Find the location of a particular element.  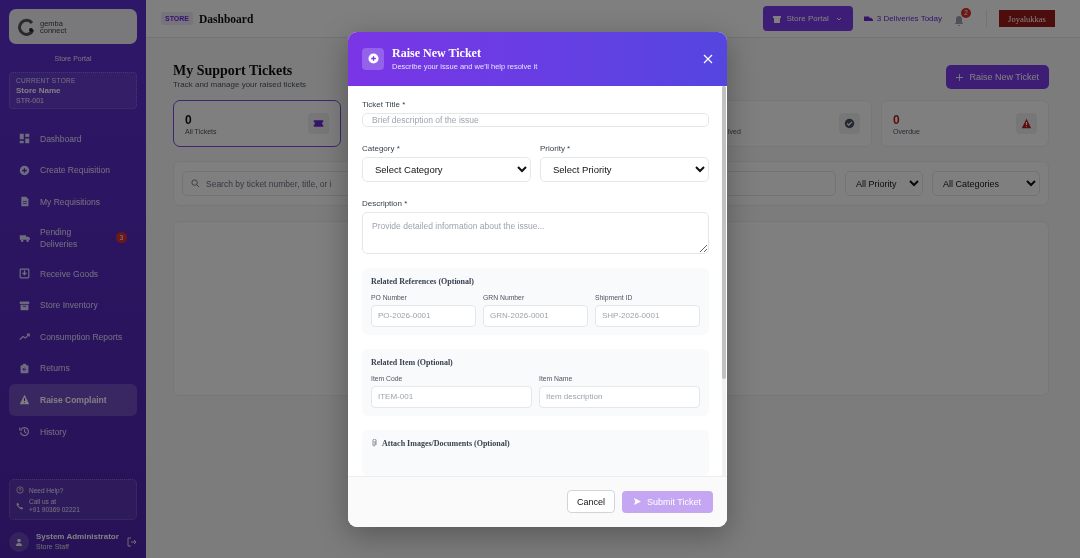

reference-input: PO-2026-0001 is located at coordinates (423, 315).